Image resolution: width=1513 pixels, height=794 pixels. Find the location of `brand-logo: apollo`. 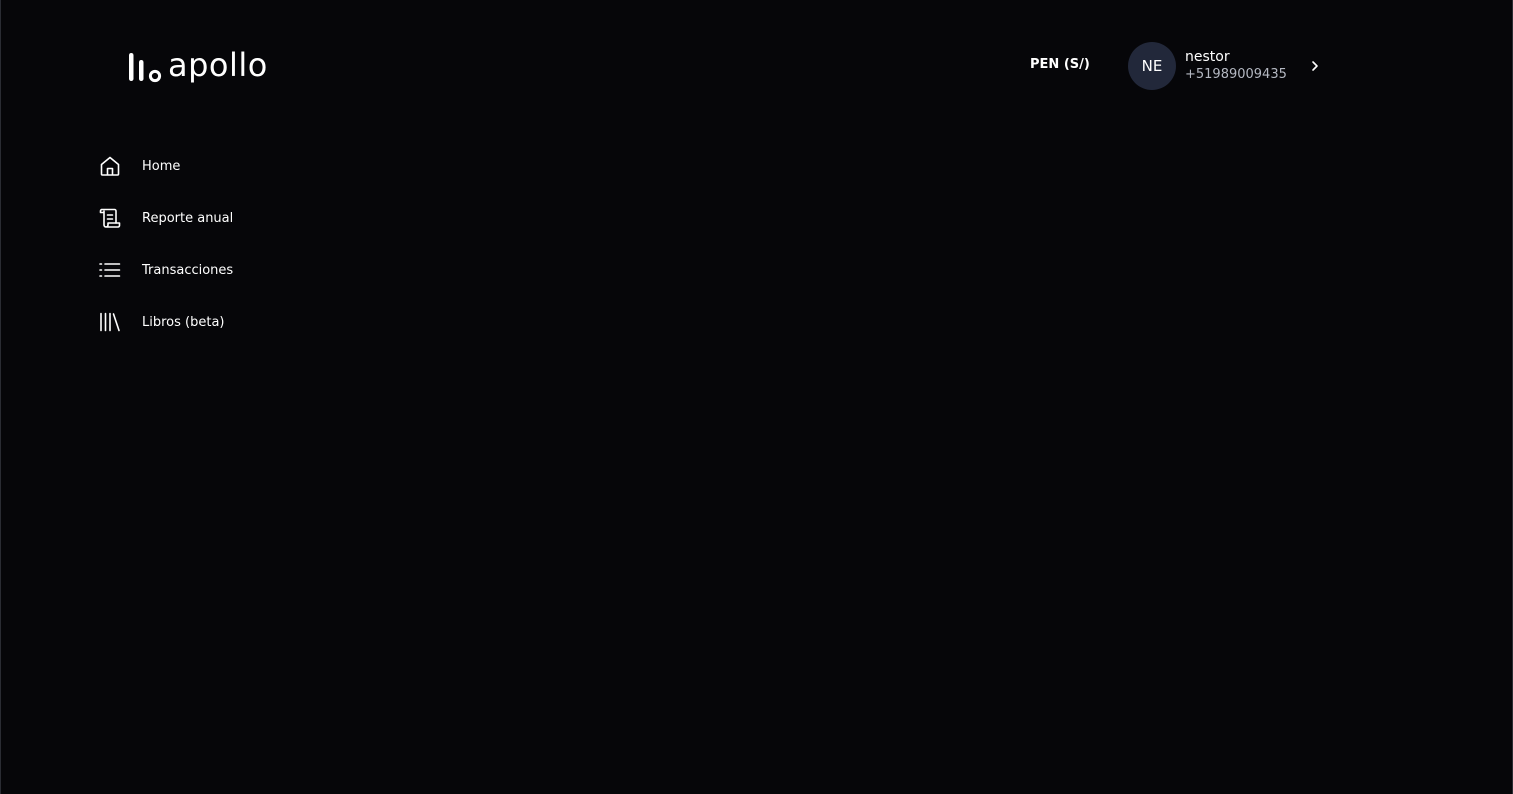

brand-logo: apollo is located at coordinates (198, 66).